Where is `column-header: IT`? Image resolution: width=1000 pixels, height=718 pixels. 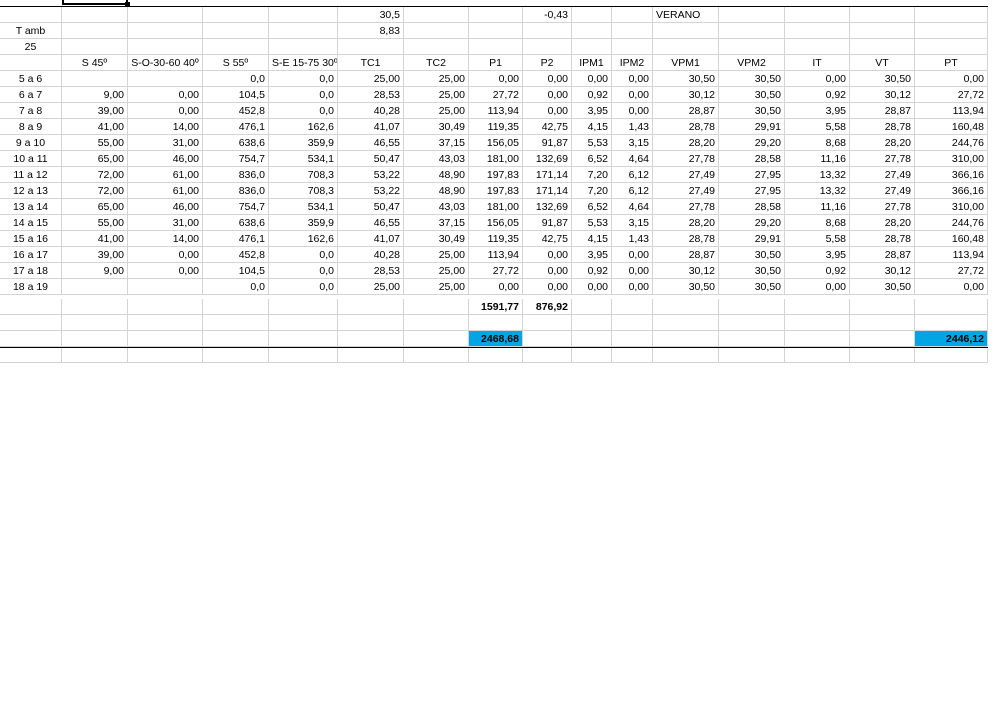
column-header: IT is located at coordinates (817, 63).